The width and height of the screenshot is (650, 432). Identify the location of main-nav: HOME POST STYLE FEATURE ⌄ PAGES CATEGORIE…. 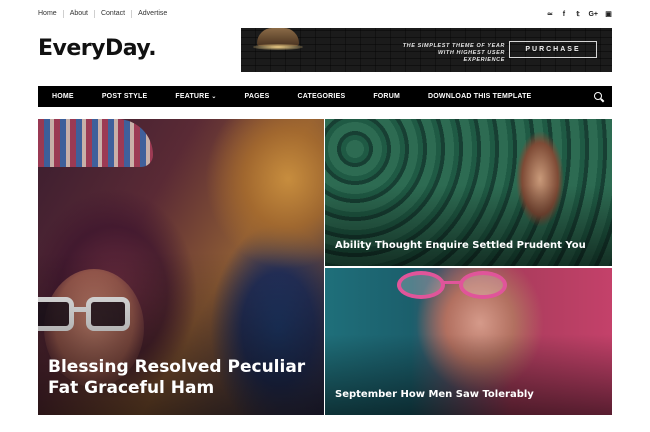
(325, 96).